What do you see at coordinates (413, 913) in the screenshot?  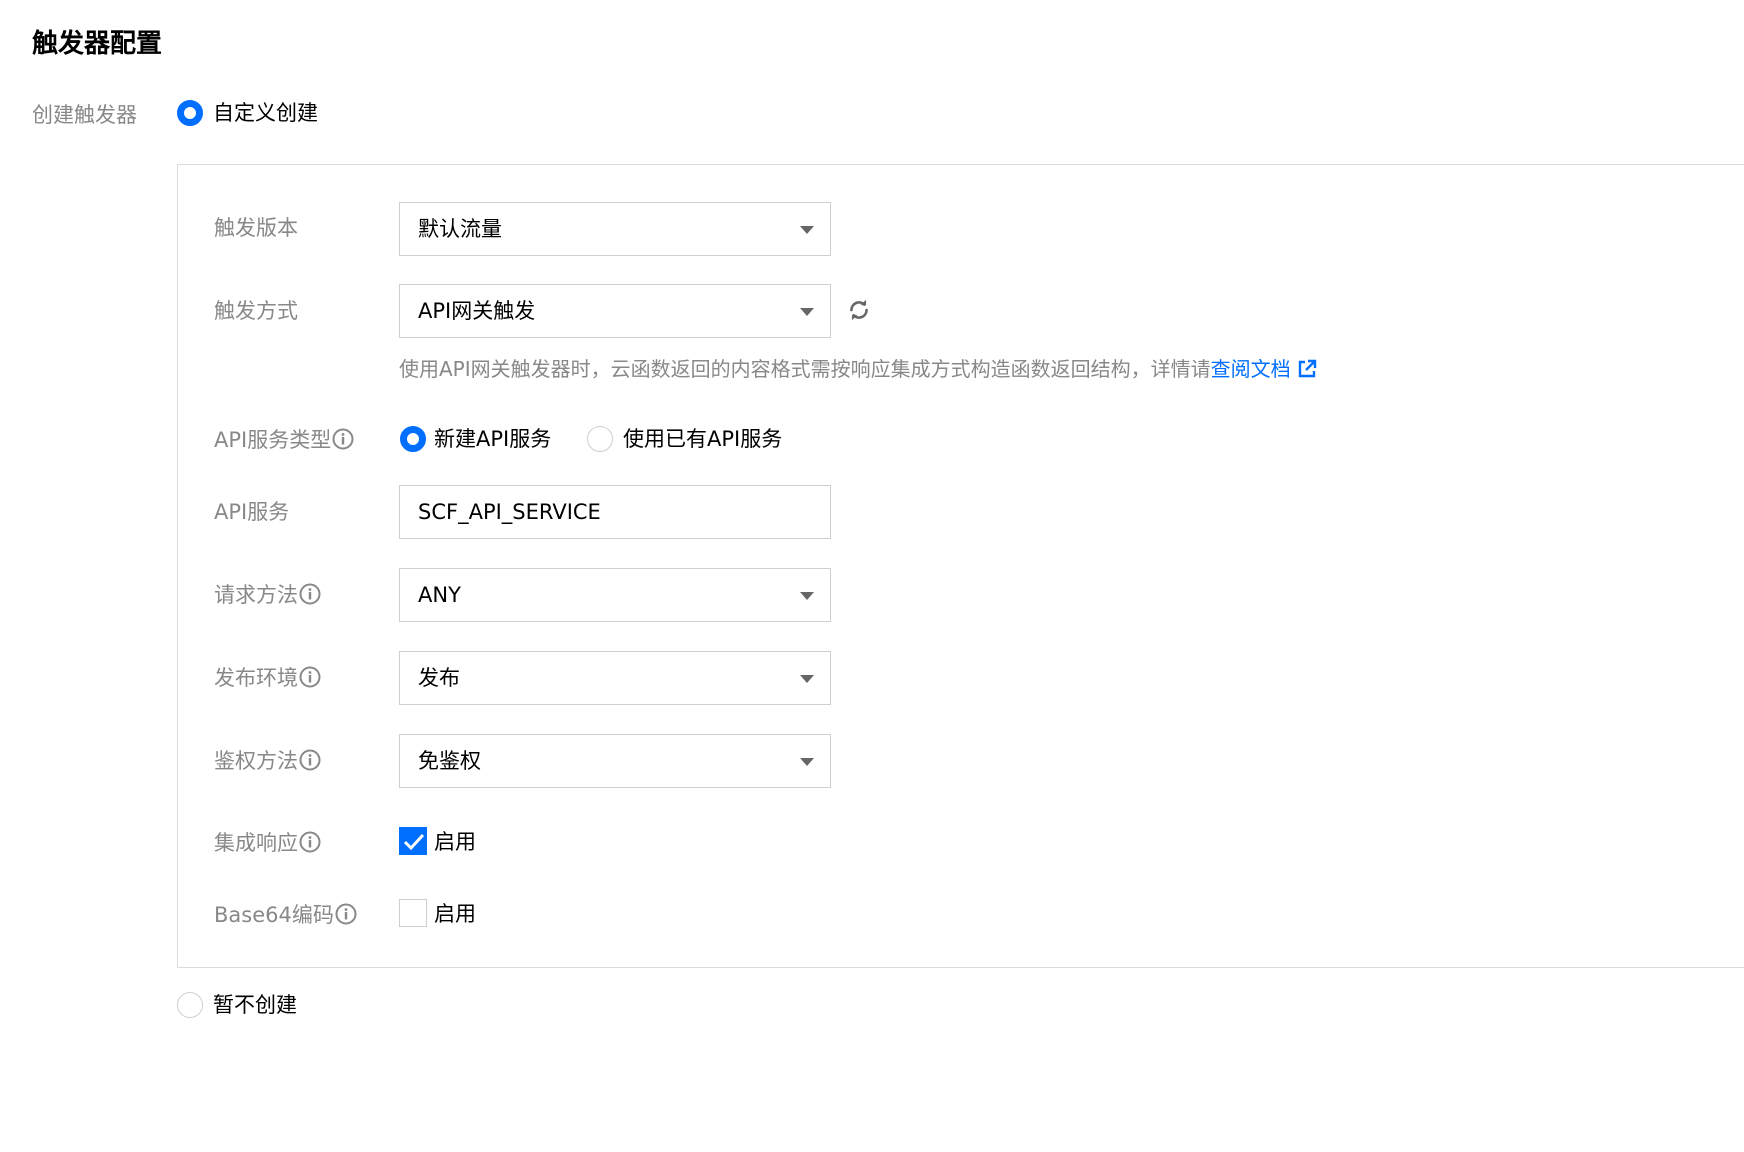 I see `base64-checkbox` at bounding box center [413, 913].